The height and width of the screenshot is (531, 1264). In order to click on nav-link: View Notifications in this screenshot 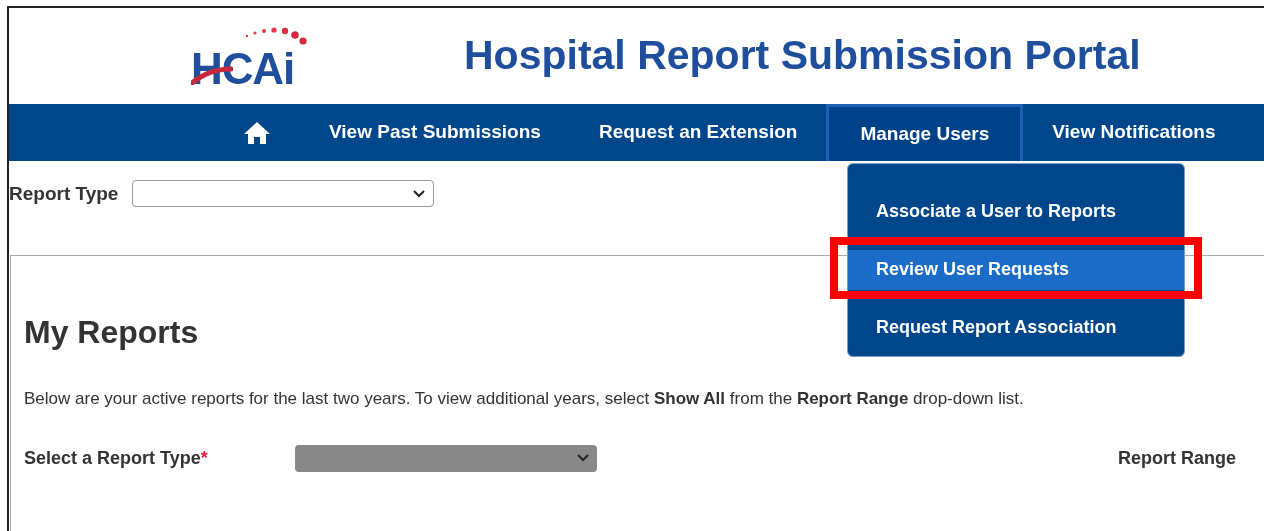, I will do `click(1134, 132)`.